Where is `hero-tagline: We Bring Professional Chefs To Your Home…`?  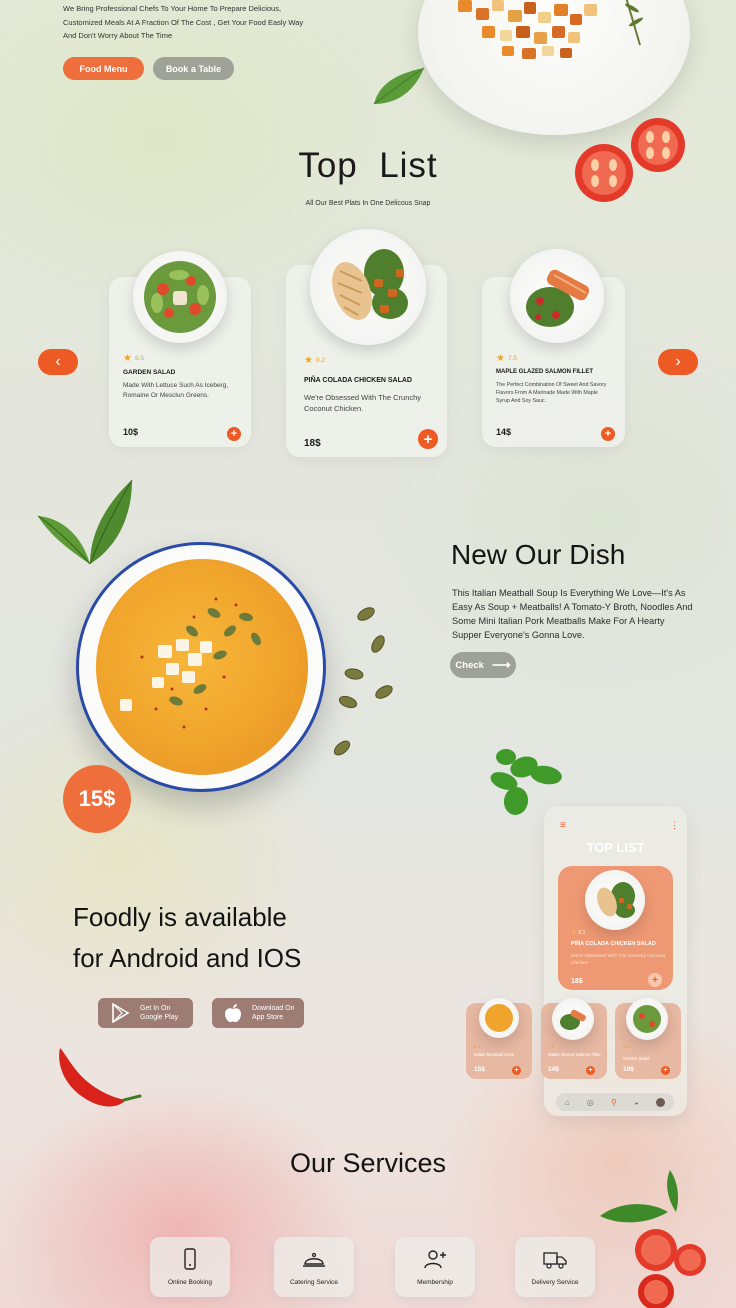
hero-tagline: We Bring Professional Chefs To Your Home… is located at coordinates (193, 22).